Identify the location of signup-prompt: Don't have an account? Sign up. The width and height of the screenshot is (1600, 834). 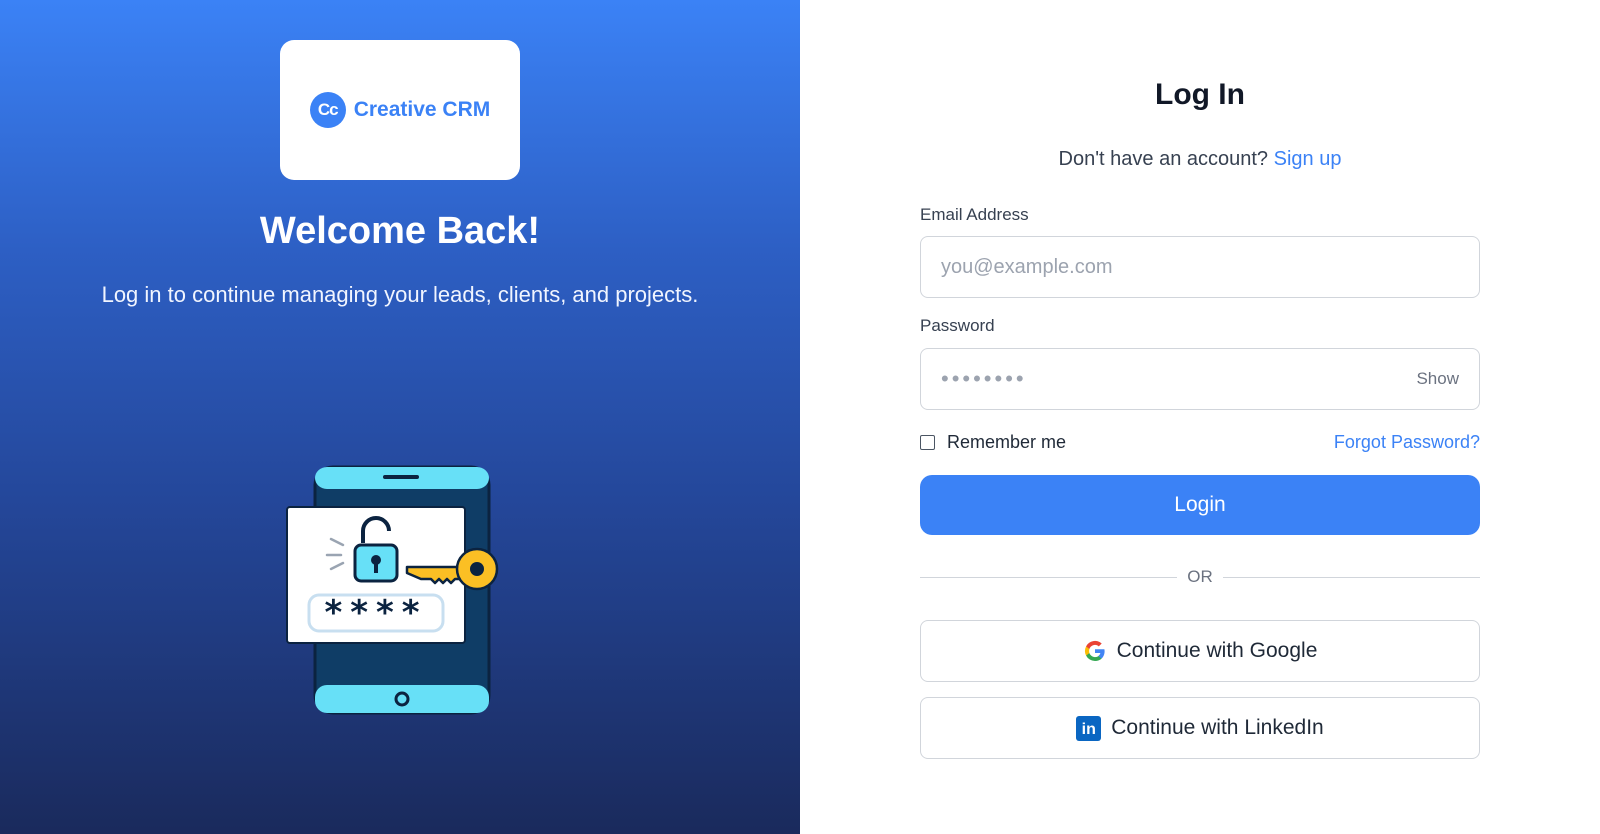
(1200, 159).